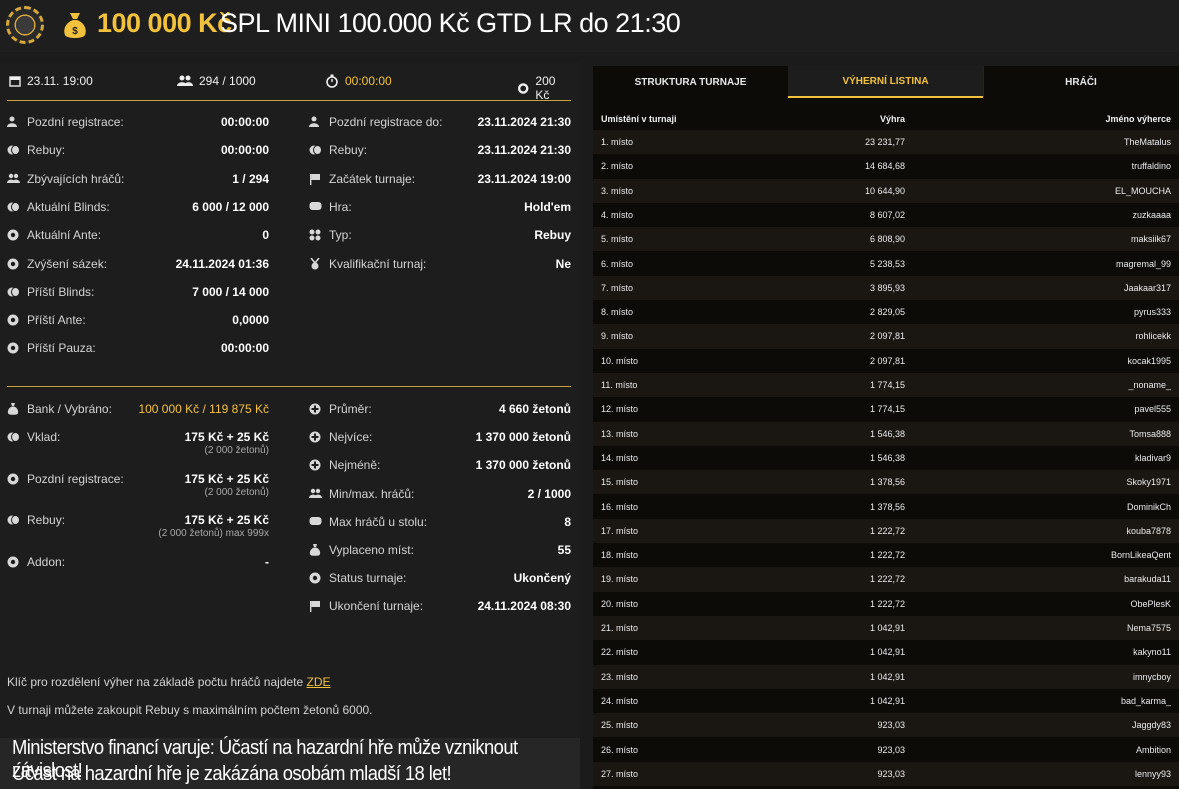 This screenshot has height=789, width=1179. I want to click on winner-cell: Tomsa888, so click(1150, 433).